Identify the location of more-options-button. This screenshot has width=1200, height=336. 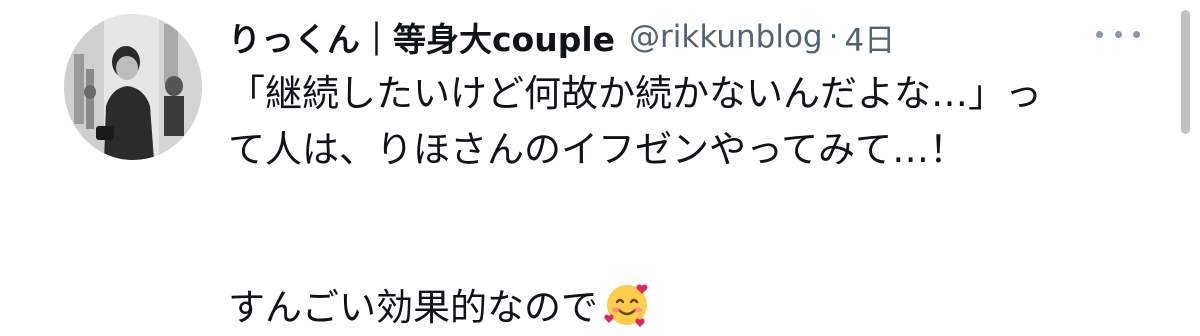
(1118, 34).